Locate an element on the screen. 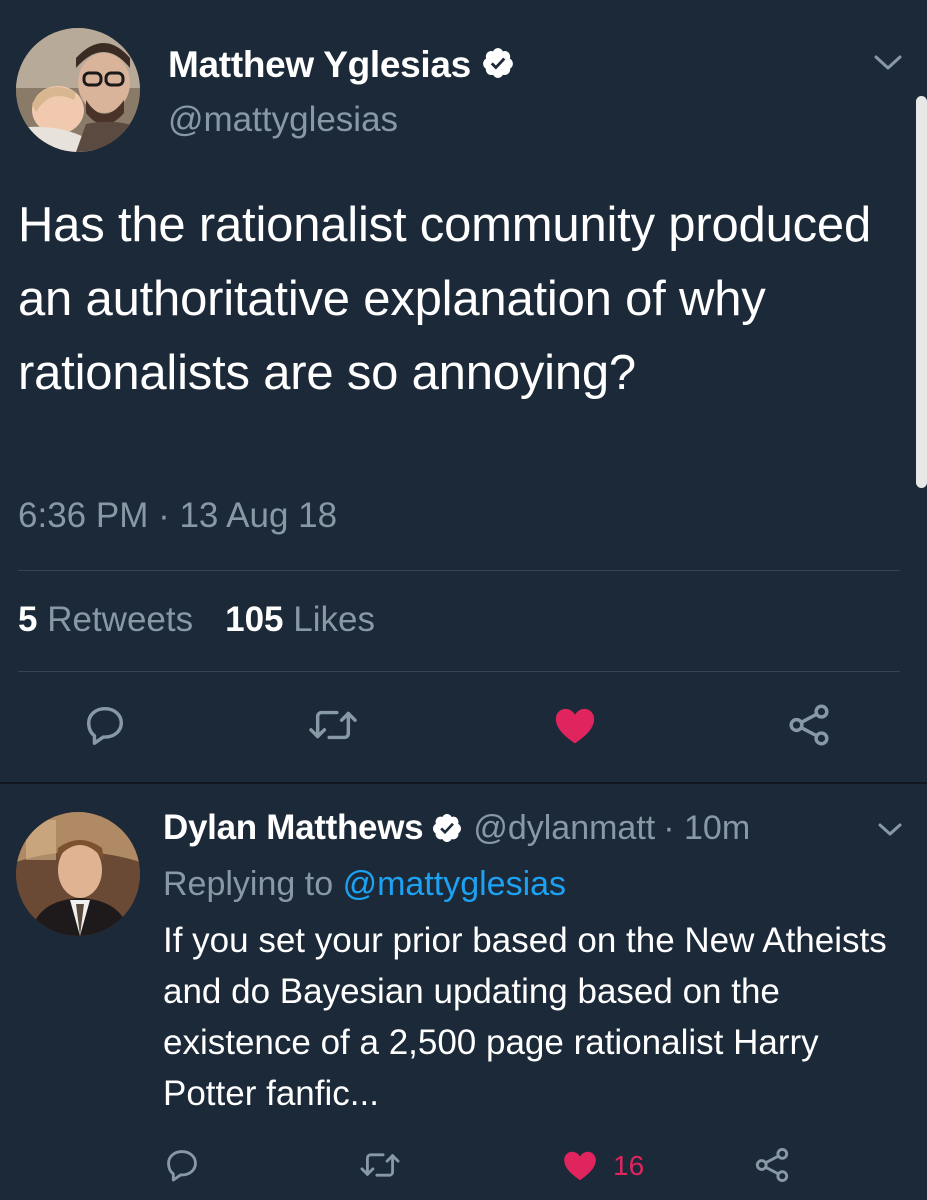  replying-to: Replying to @mattyglesias is located at coordinates (364, 884).